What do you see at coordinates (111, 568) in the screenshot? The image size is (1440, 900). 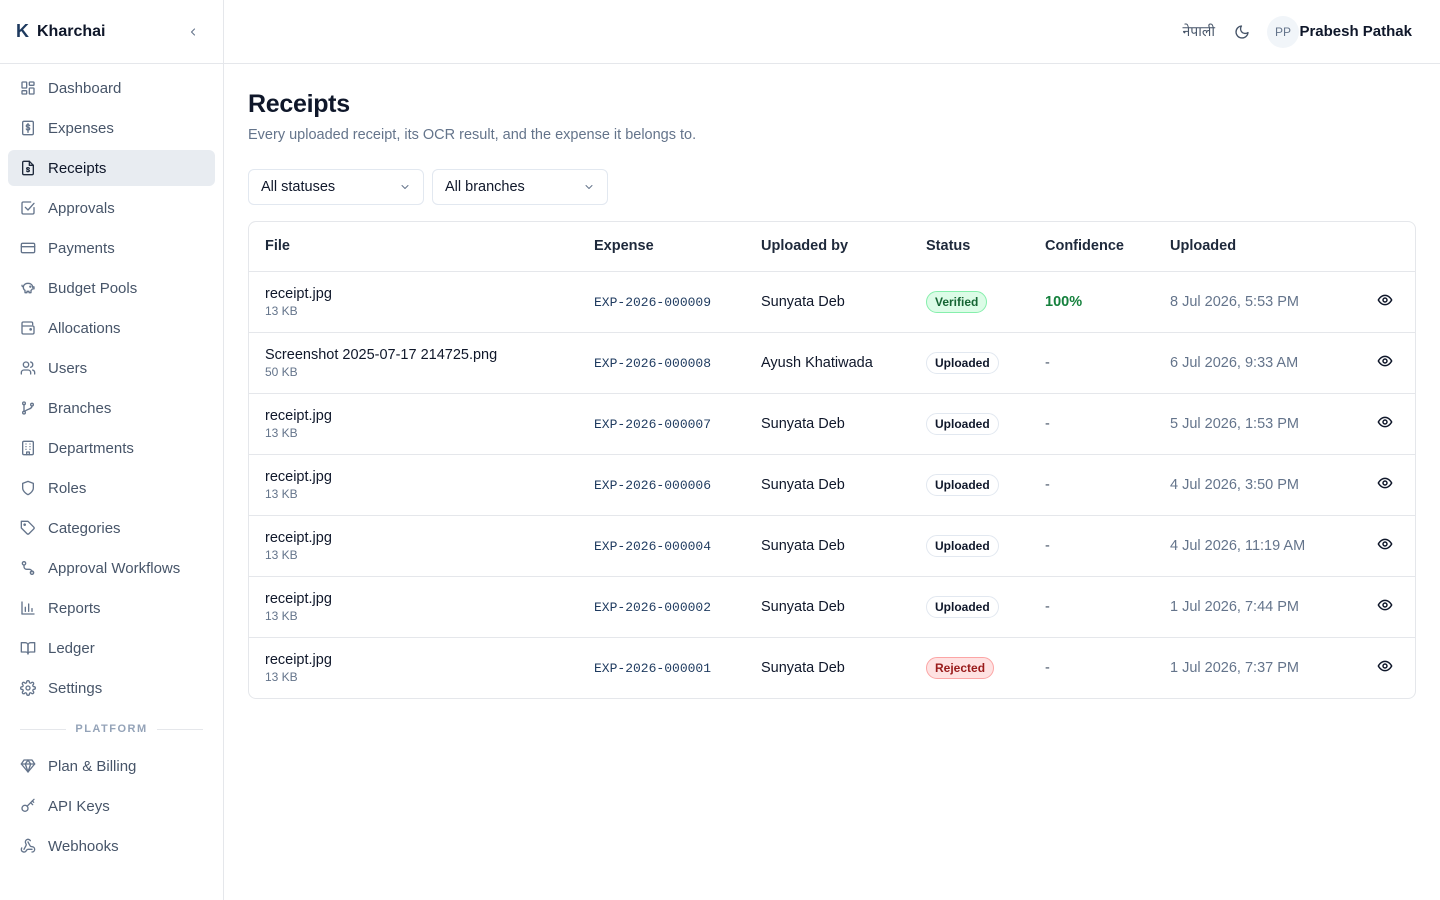 I see `sidebar-item-approval-workflows: Approval Workflows` at bounding box center [111, 568].